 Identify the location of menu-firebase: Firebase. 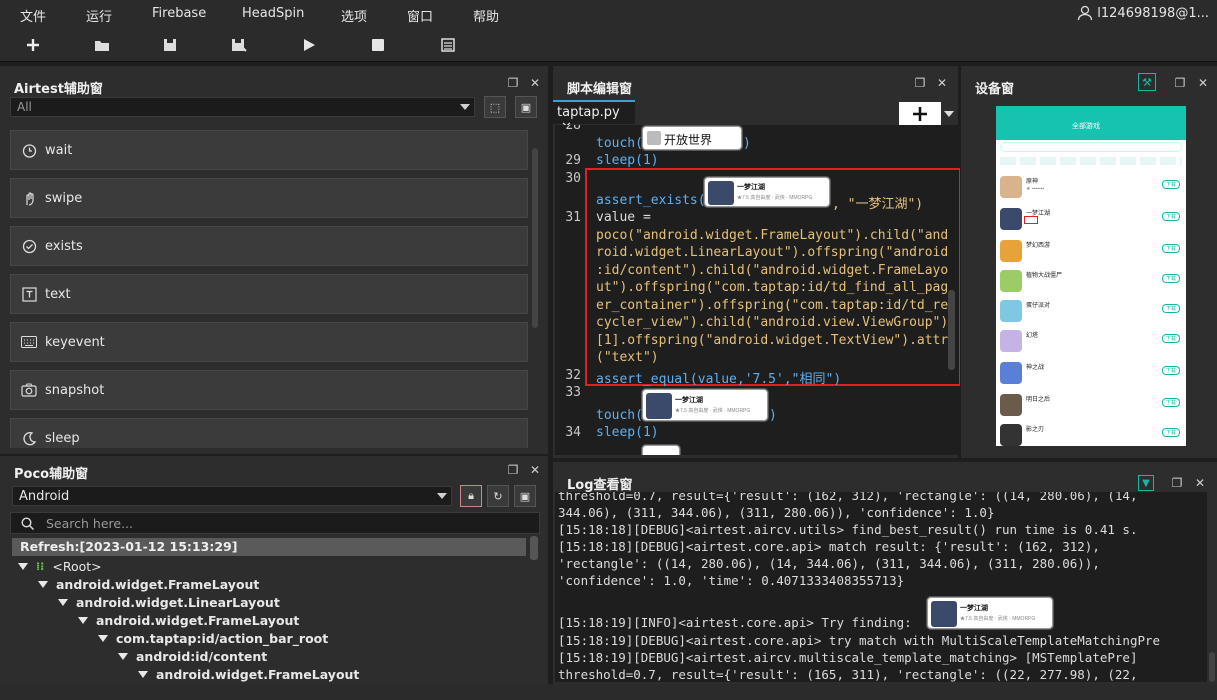
(179, 13).